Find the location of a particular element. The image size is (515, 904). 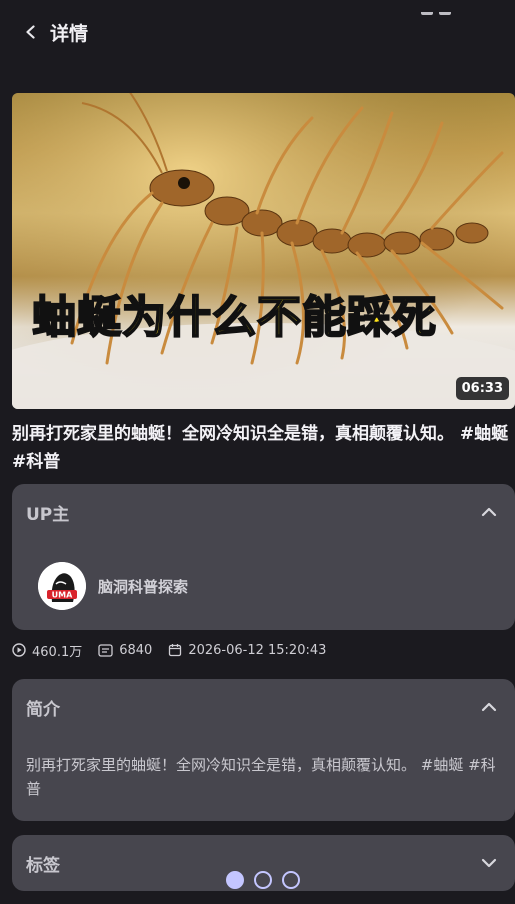

publish-date: 2026-06-12 15:20:43 is located at coordinates (257, 650).